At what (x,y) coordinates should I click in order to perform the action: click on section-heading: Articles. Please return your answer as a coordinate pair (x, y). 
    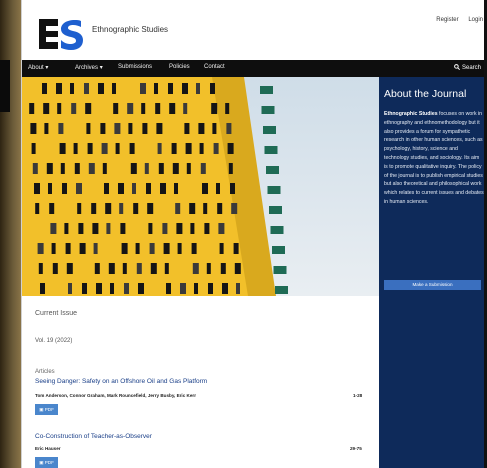
    Looking at the image, I should click on (45, 372).